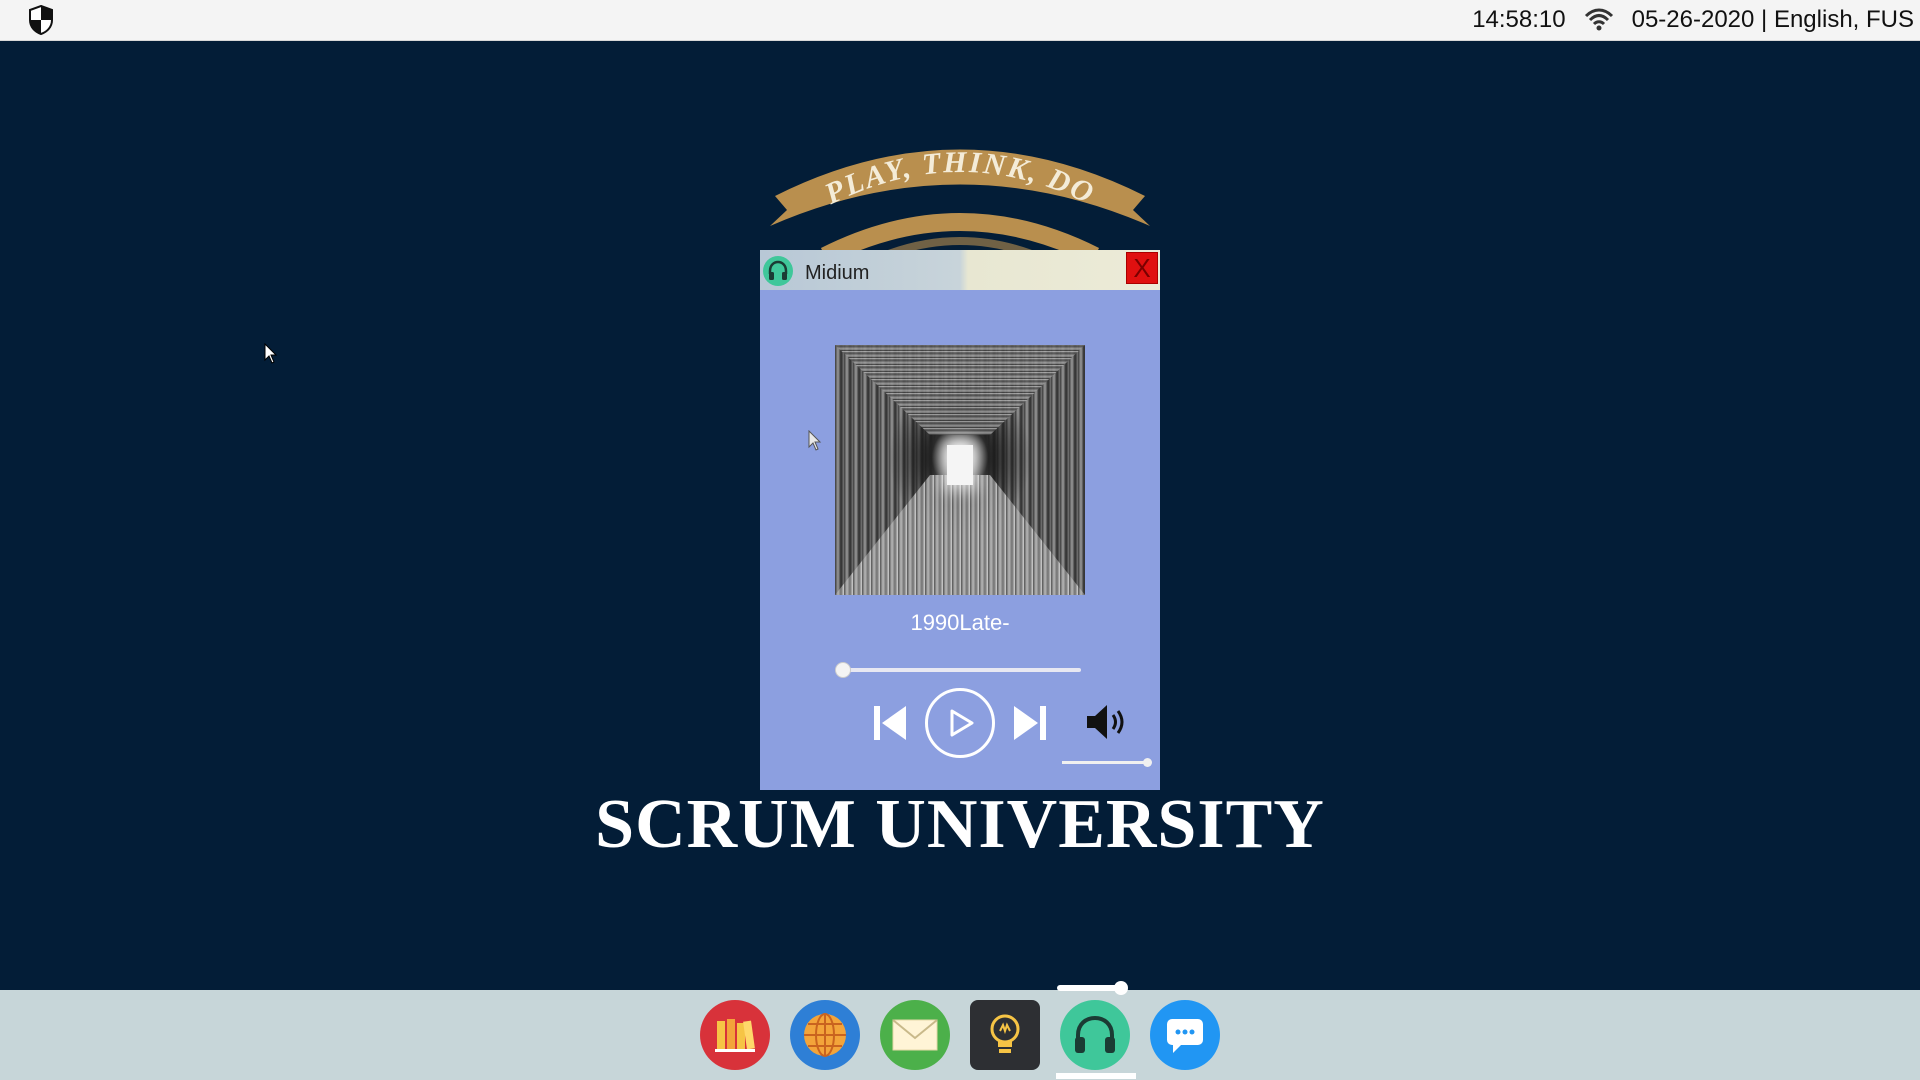 The height and width of the screenshot is (1080, 1920). I want to click on active-app-indicator, so click(1096, 1076).